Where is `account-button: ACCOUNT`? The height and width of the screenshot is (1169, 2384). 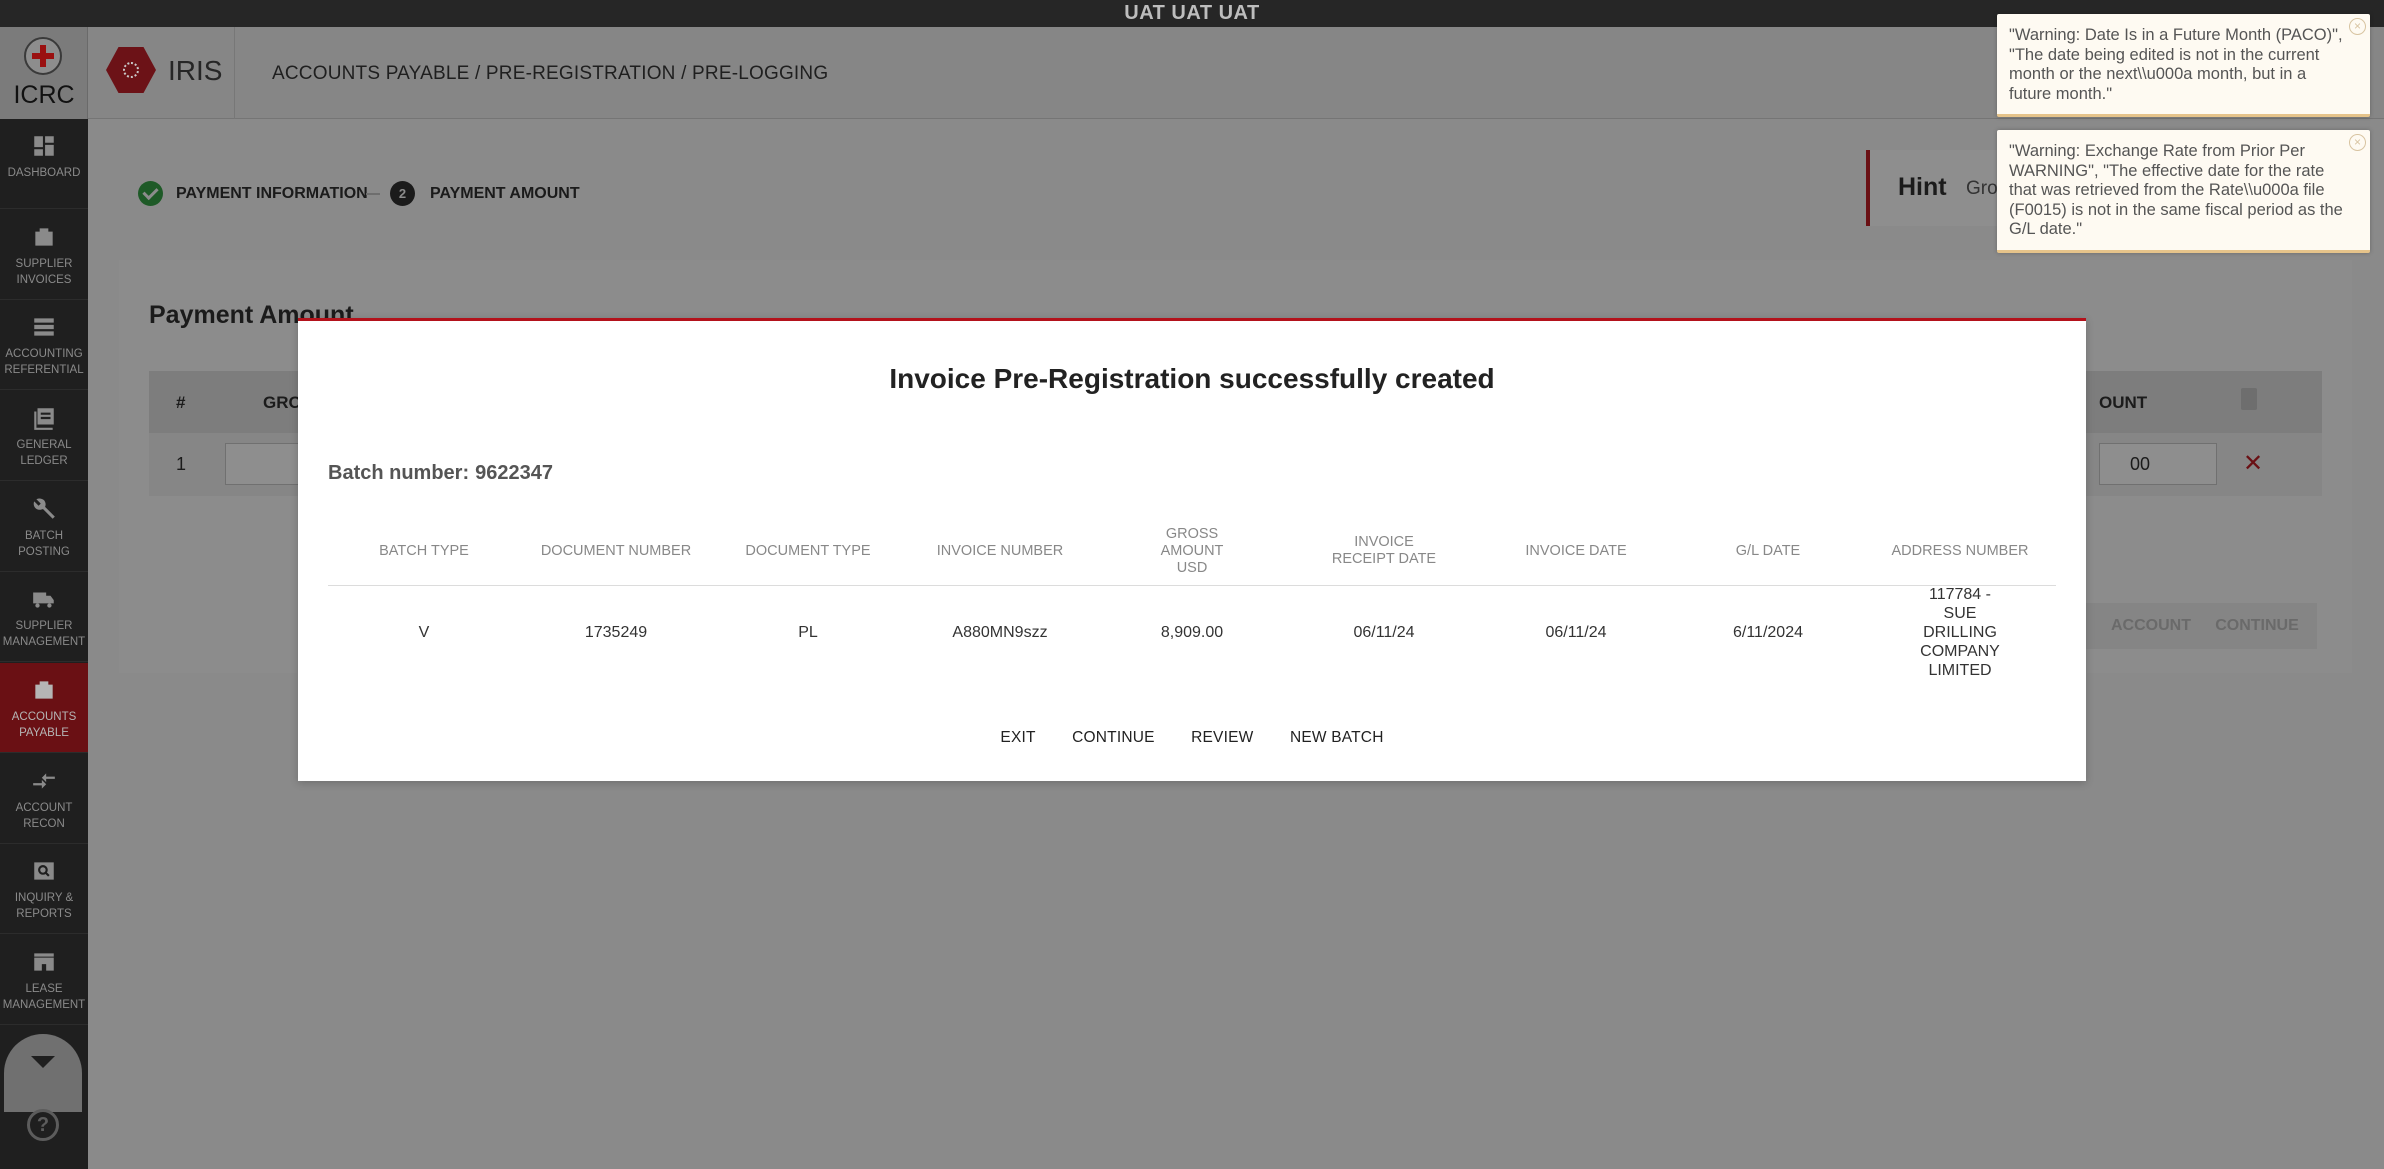
account-button: ACCOUNT is located at coordinates (2139, 626).